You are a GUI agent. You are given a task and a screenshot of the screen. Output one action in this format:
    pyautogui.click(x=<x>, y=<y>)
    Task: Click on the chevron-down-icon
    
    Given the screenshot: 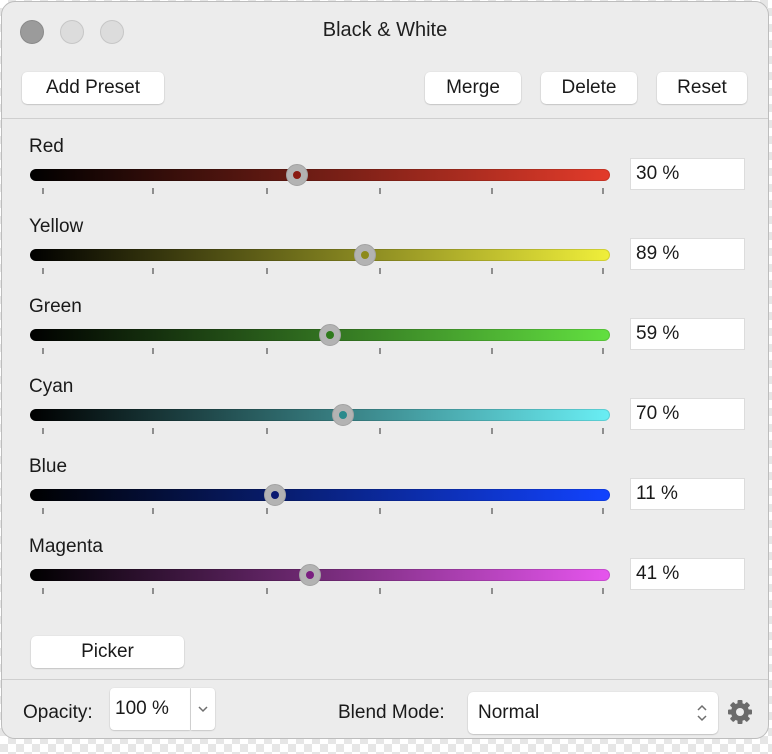 What is the action you would take?
    pyautogui.click(x=203, y=709)
    